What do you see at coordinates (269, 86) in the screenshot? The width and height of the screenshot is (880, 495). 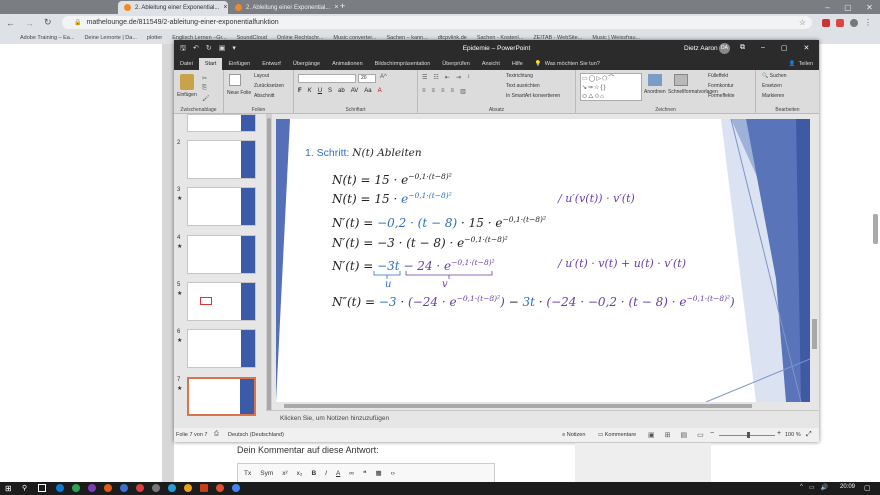 I see `reset-button: Zurücksetzen` at bounding box center [269, 86].